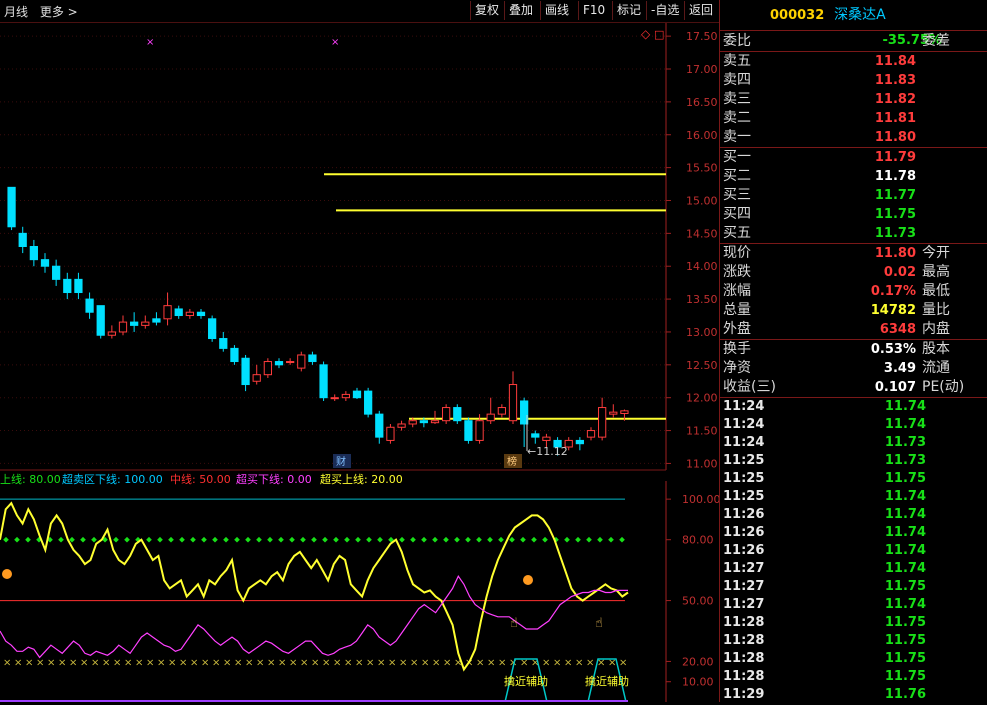 The image size is (987, 705). What do you see at coordinates (664, 10) in the screenshot?
I see `add-watchlist-button: -自选` at bounding box center [664, 10].